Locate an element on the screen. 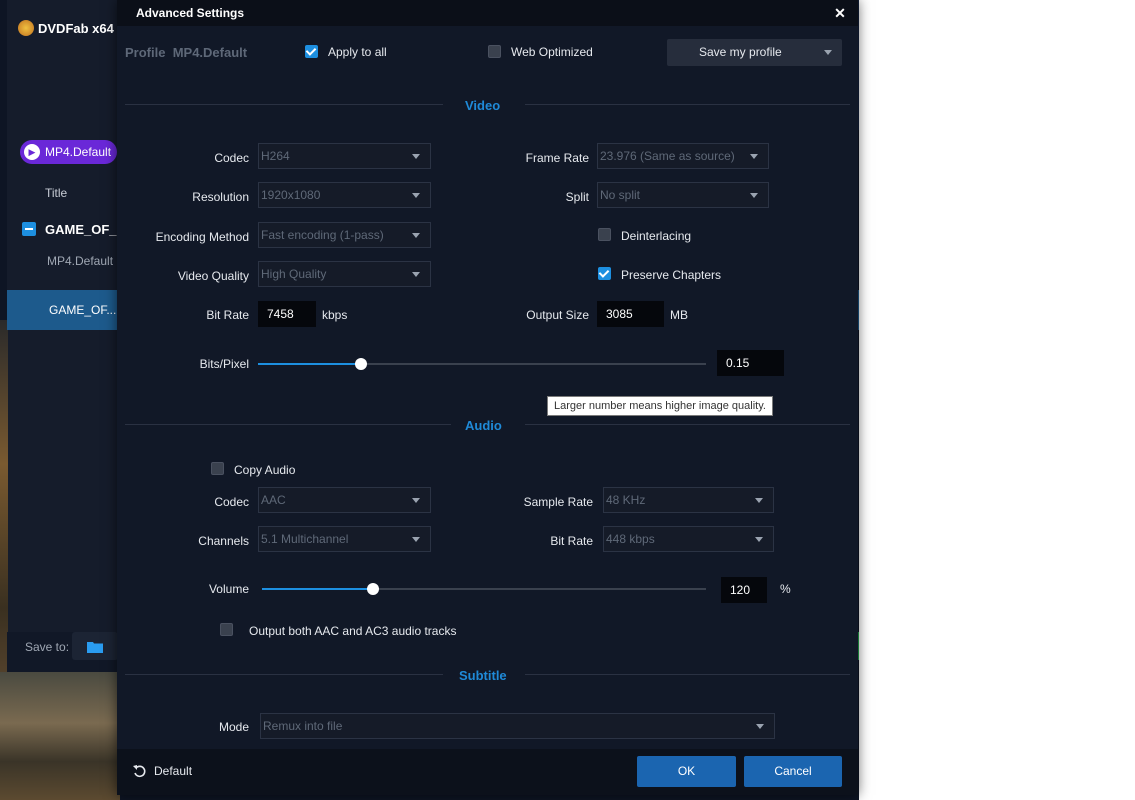 The image size is (1135, 800). resolution-label: Resolution is located at coordinates (220, 197).